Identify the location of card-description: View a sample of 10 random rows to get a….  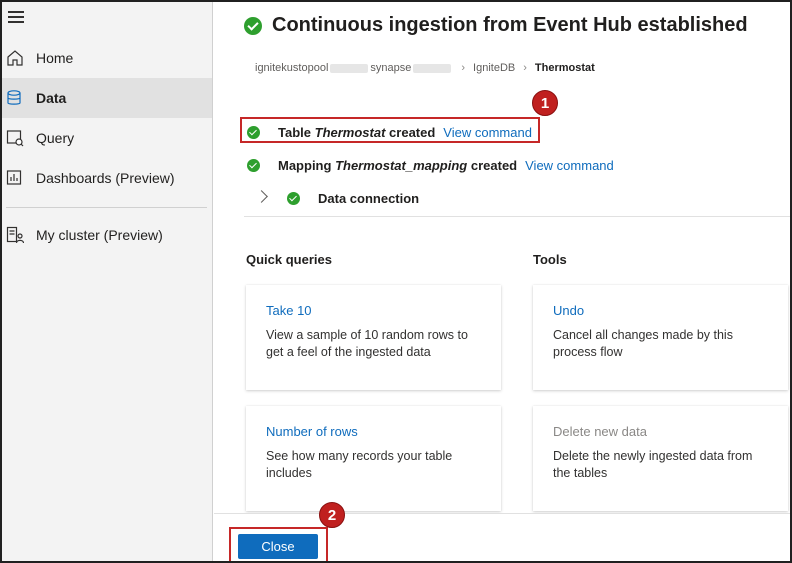
(367, 343).